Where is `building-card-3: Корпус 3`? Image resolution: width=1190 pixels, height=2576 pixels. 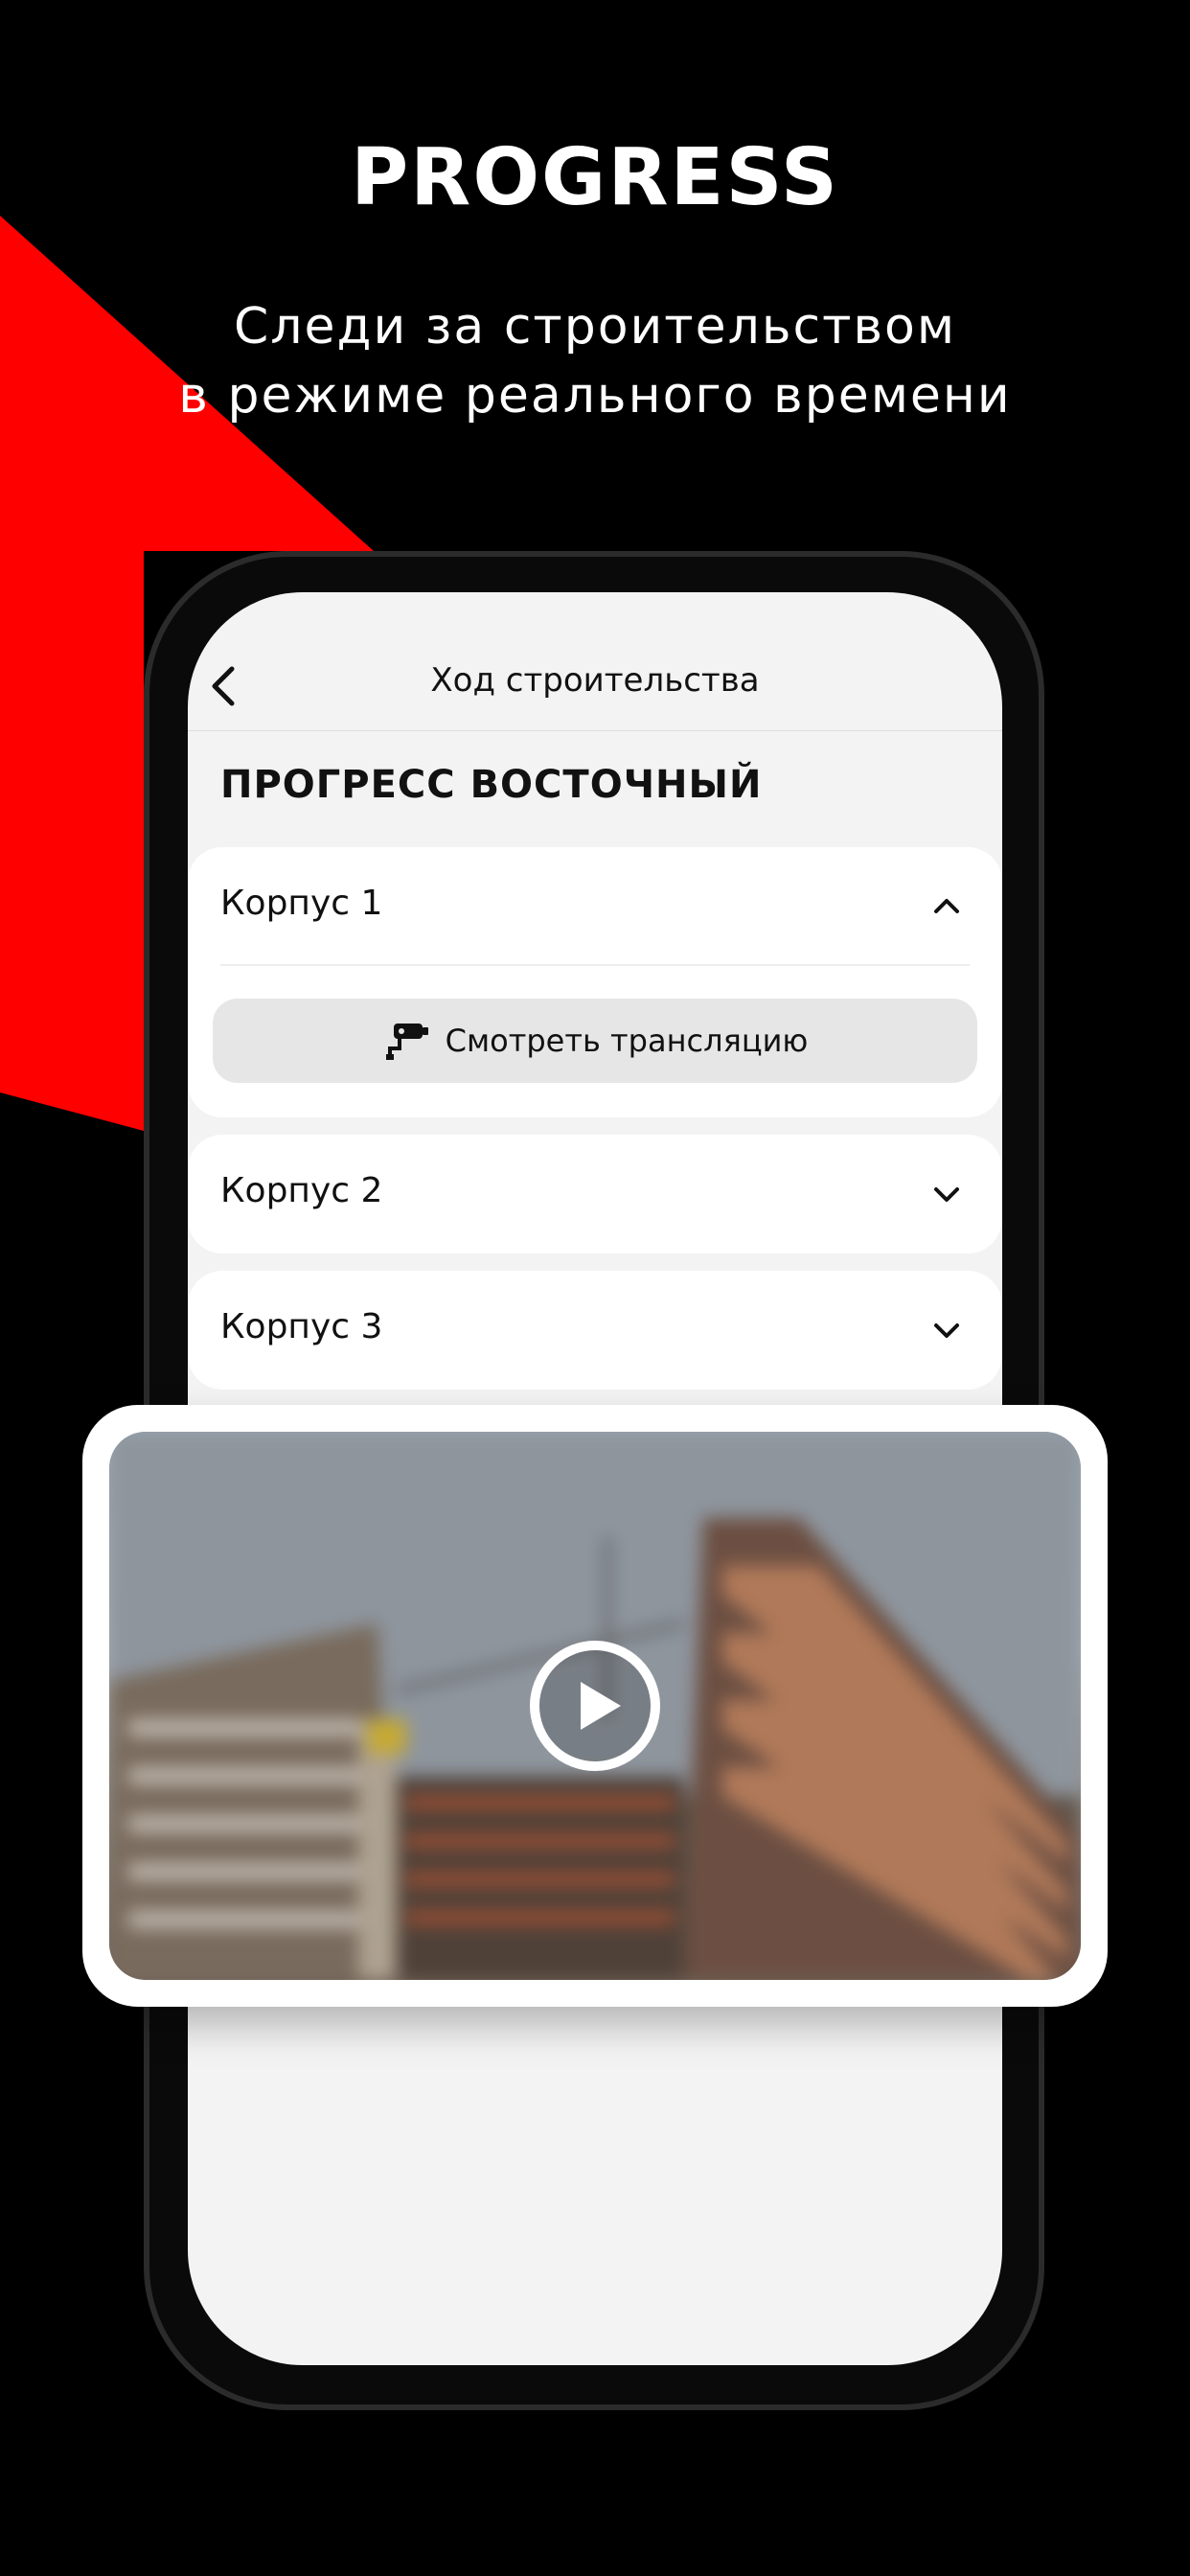 building-card-3: Корпус 3 is located at coordinates (595, 1330).